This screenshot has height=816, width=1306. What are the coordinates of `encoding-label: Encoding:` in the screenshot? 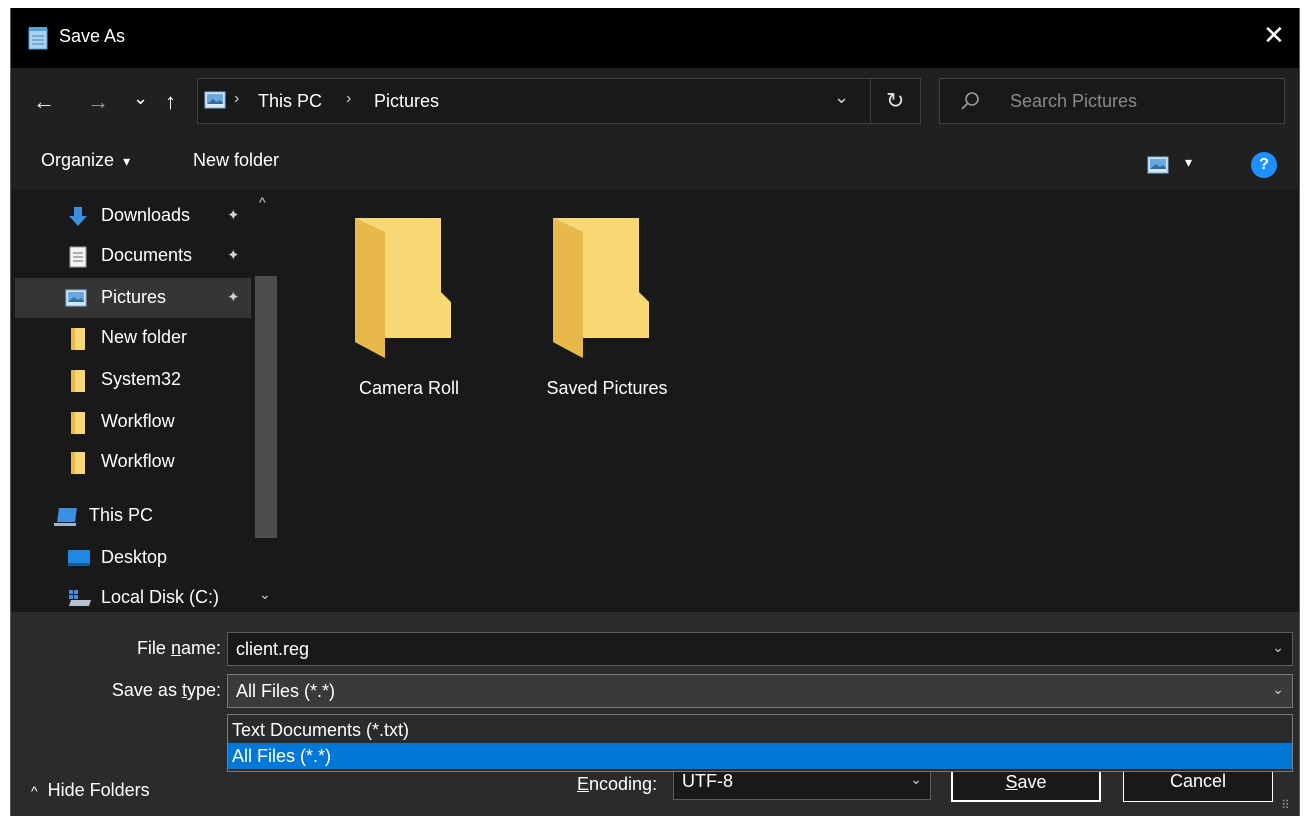 It's located at (617, 784).